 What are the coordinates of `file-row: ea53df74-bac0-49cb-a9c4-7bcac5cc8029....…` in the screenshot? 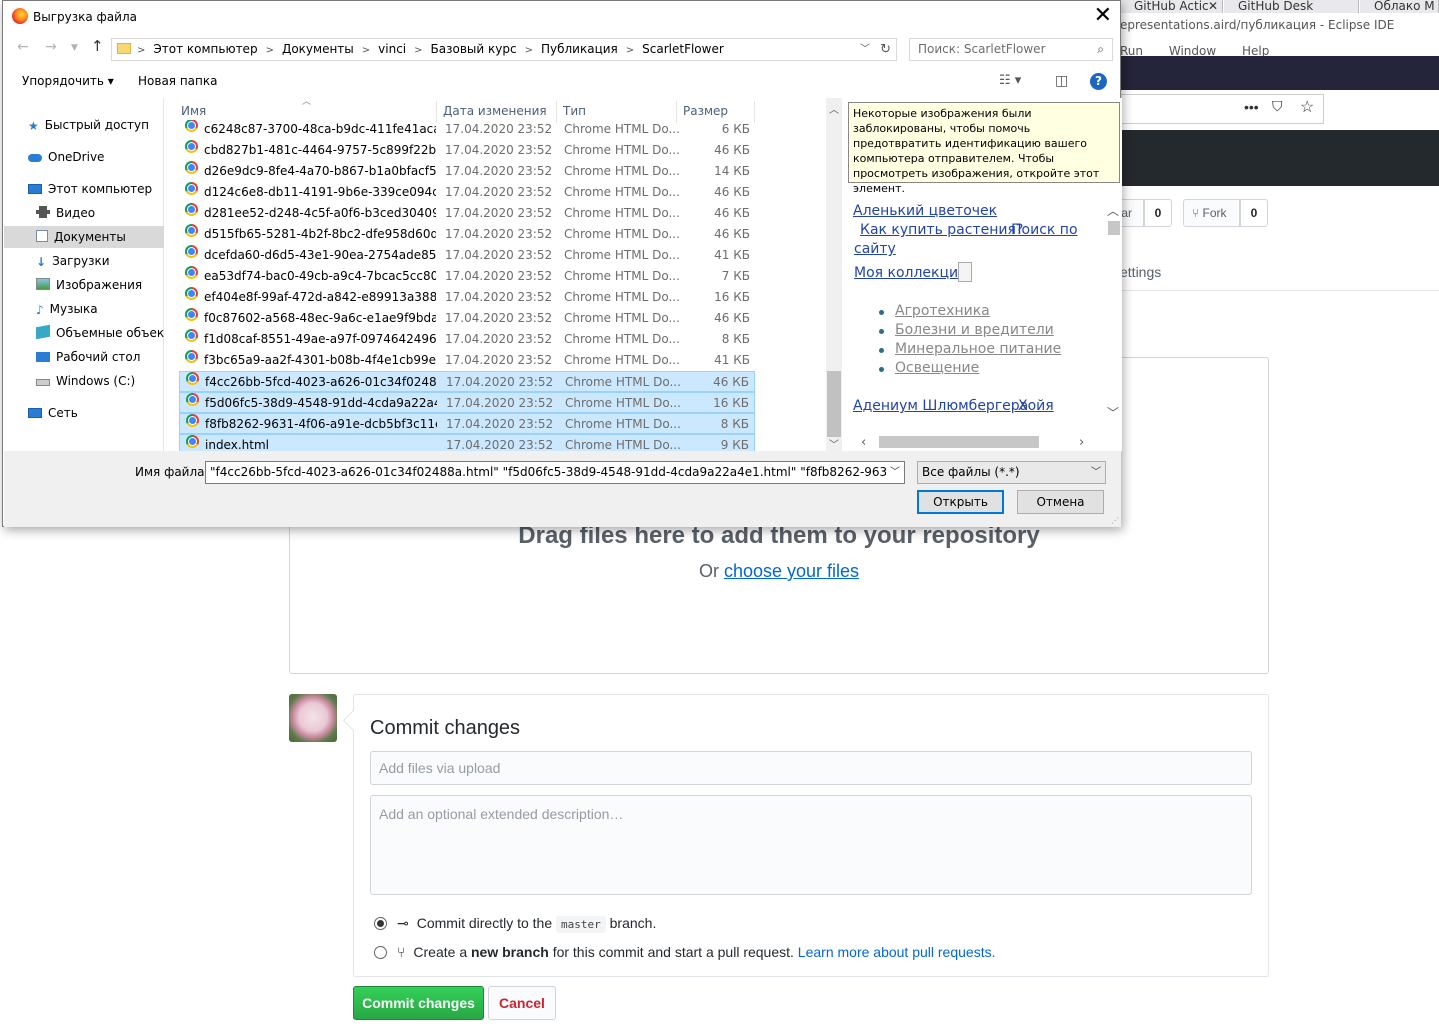 It's located at (467, 276).